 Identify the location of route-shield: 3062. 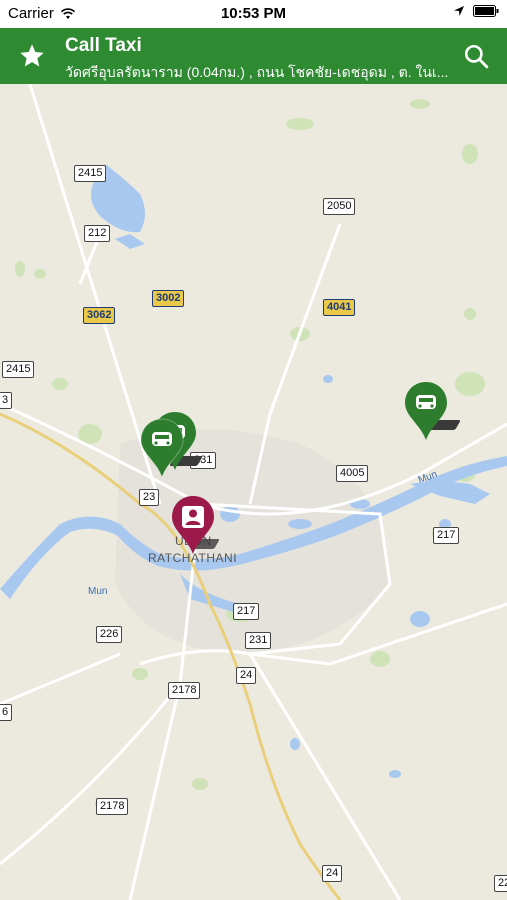
(99, 315).